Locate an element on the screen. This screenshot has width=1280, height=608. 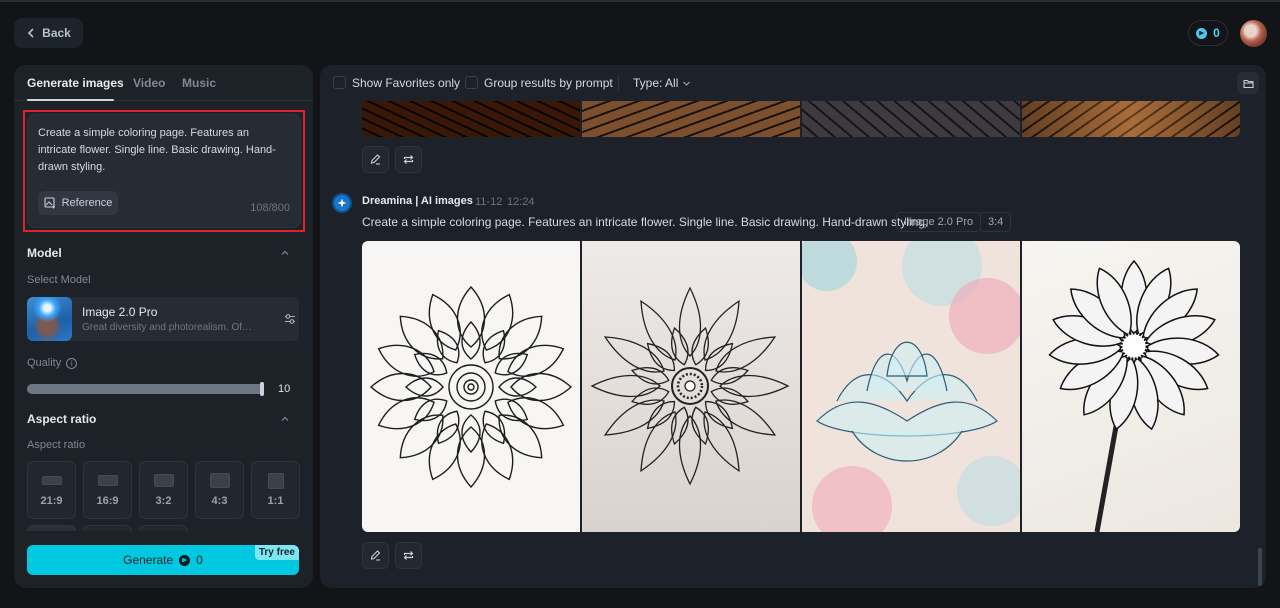
ratio-label: 21:9 is located at coordinates (51, 501).